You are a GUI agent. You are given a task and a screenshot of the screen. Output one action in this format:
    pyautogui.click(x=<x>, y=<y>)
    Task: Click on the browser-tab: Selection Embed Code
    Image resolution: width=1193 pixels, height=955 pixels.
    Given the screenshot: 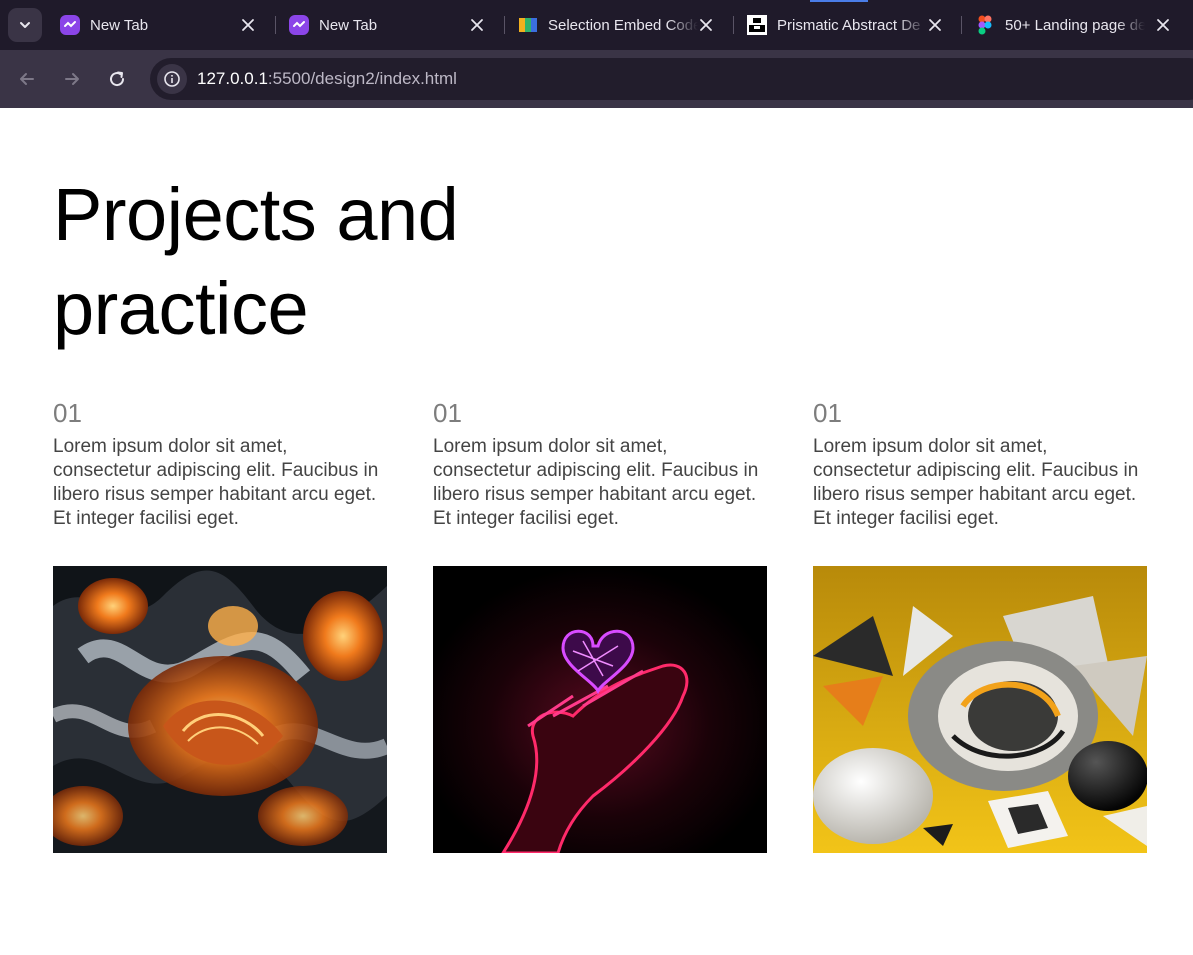 What is the action you would take?
    pyautogui.click(x=618, y=25)
    